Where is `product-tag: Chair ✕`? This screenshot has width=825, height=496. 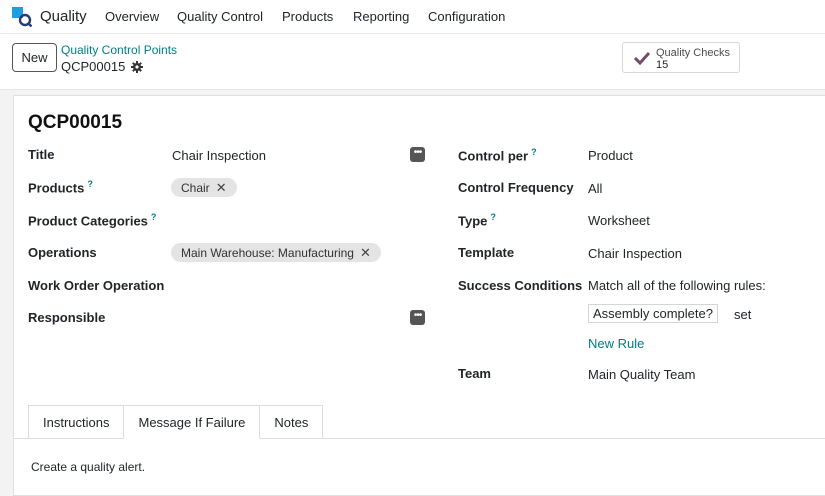
product-tag: Chair ✕ is located at coordinates (204, 187).